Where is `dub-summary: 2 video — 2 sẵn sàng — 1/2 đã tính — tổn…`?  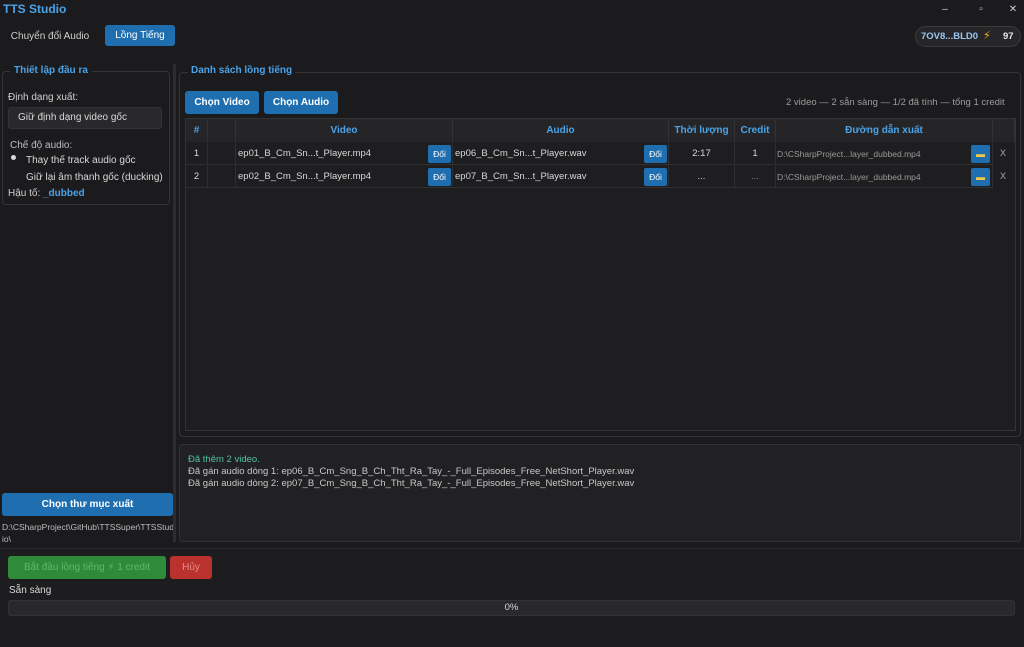 dub-summary: 2 video — 2 sẵn sàng — 1/2 đã tính — tổn… is located at coordinates (895, 102).